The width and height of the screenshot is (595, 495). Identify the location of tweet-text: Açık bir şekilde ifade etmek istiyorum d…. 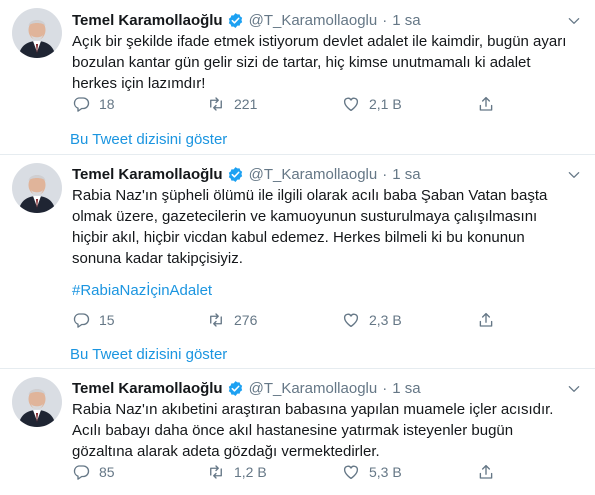
(324, 62).